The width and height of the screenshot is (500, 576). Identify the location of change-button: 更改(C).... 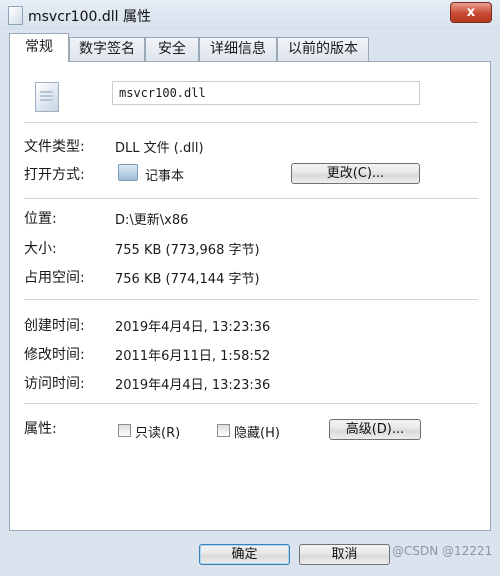
(355, 173).